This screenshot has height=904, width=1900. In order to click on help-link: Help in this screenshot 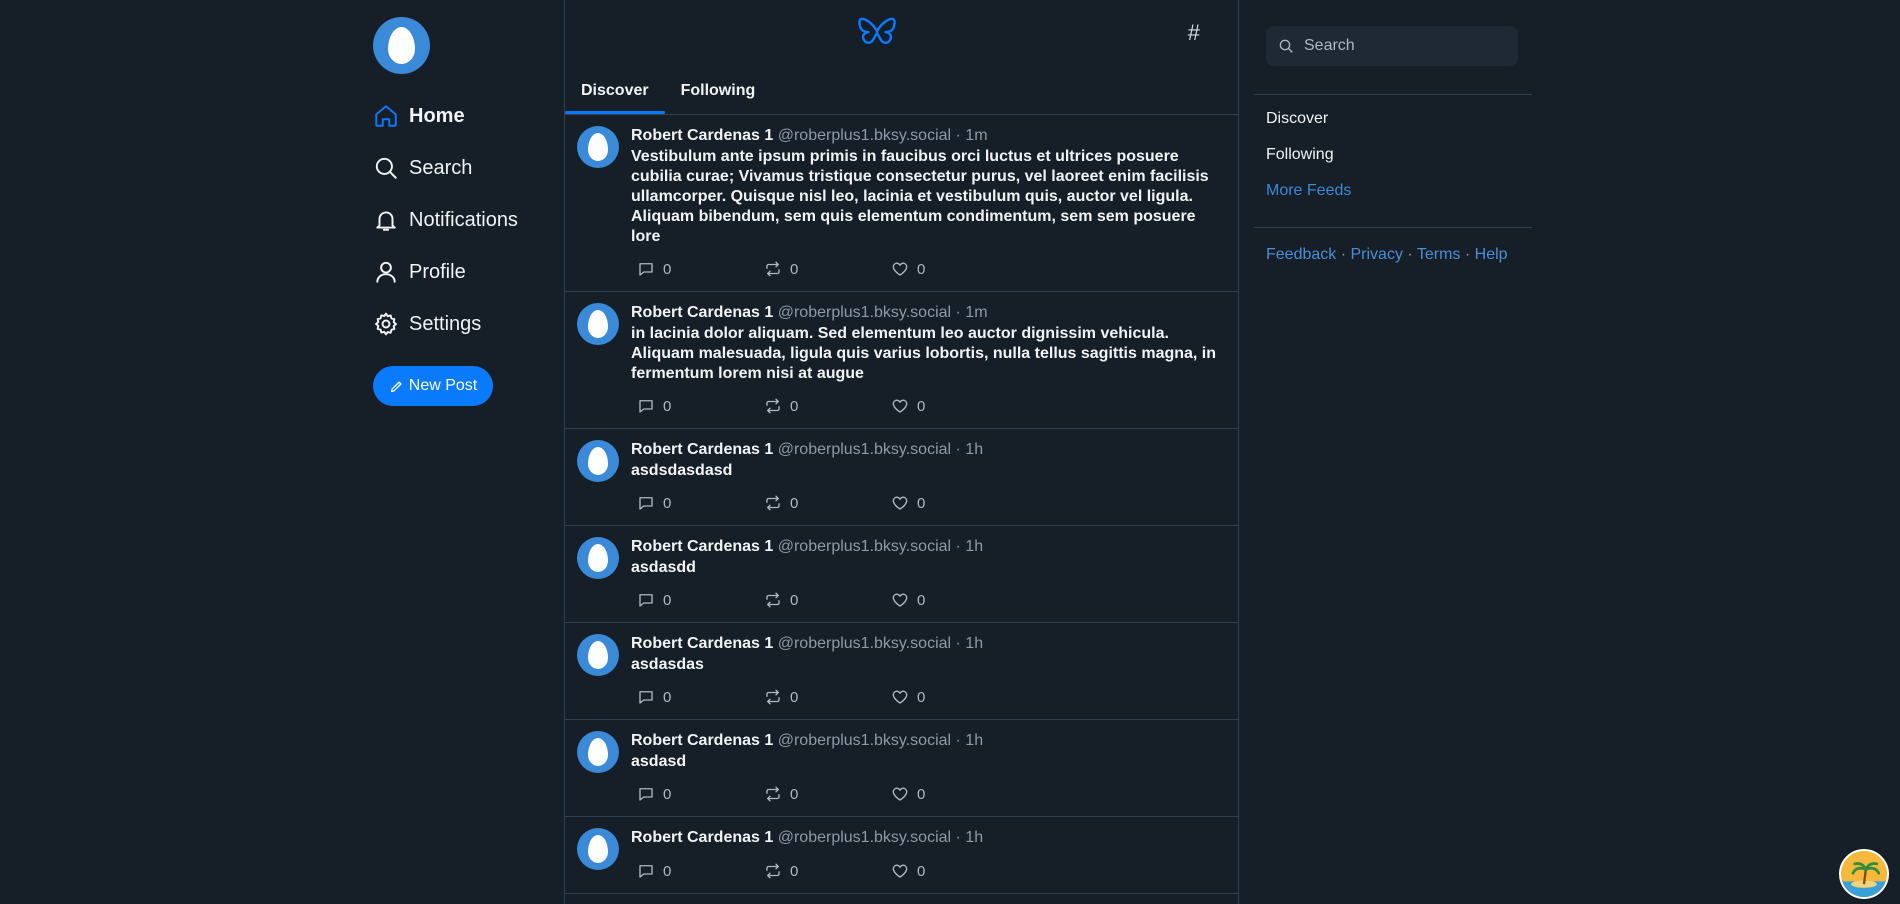, I will do `click(1491, 254)`.